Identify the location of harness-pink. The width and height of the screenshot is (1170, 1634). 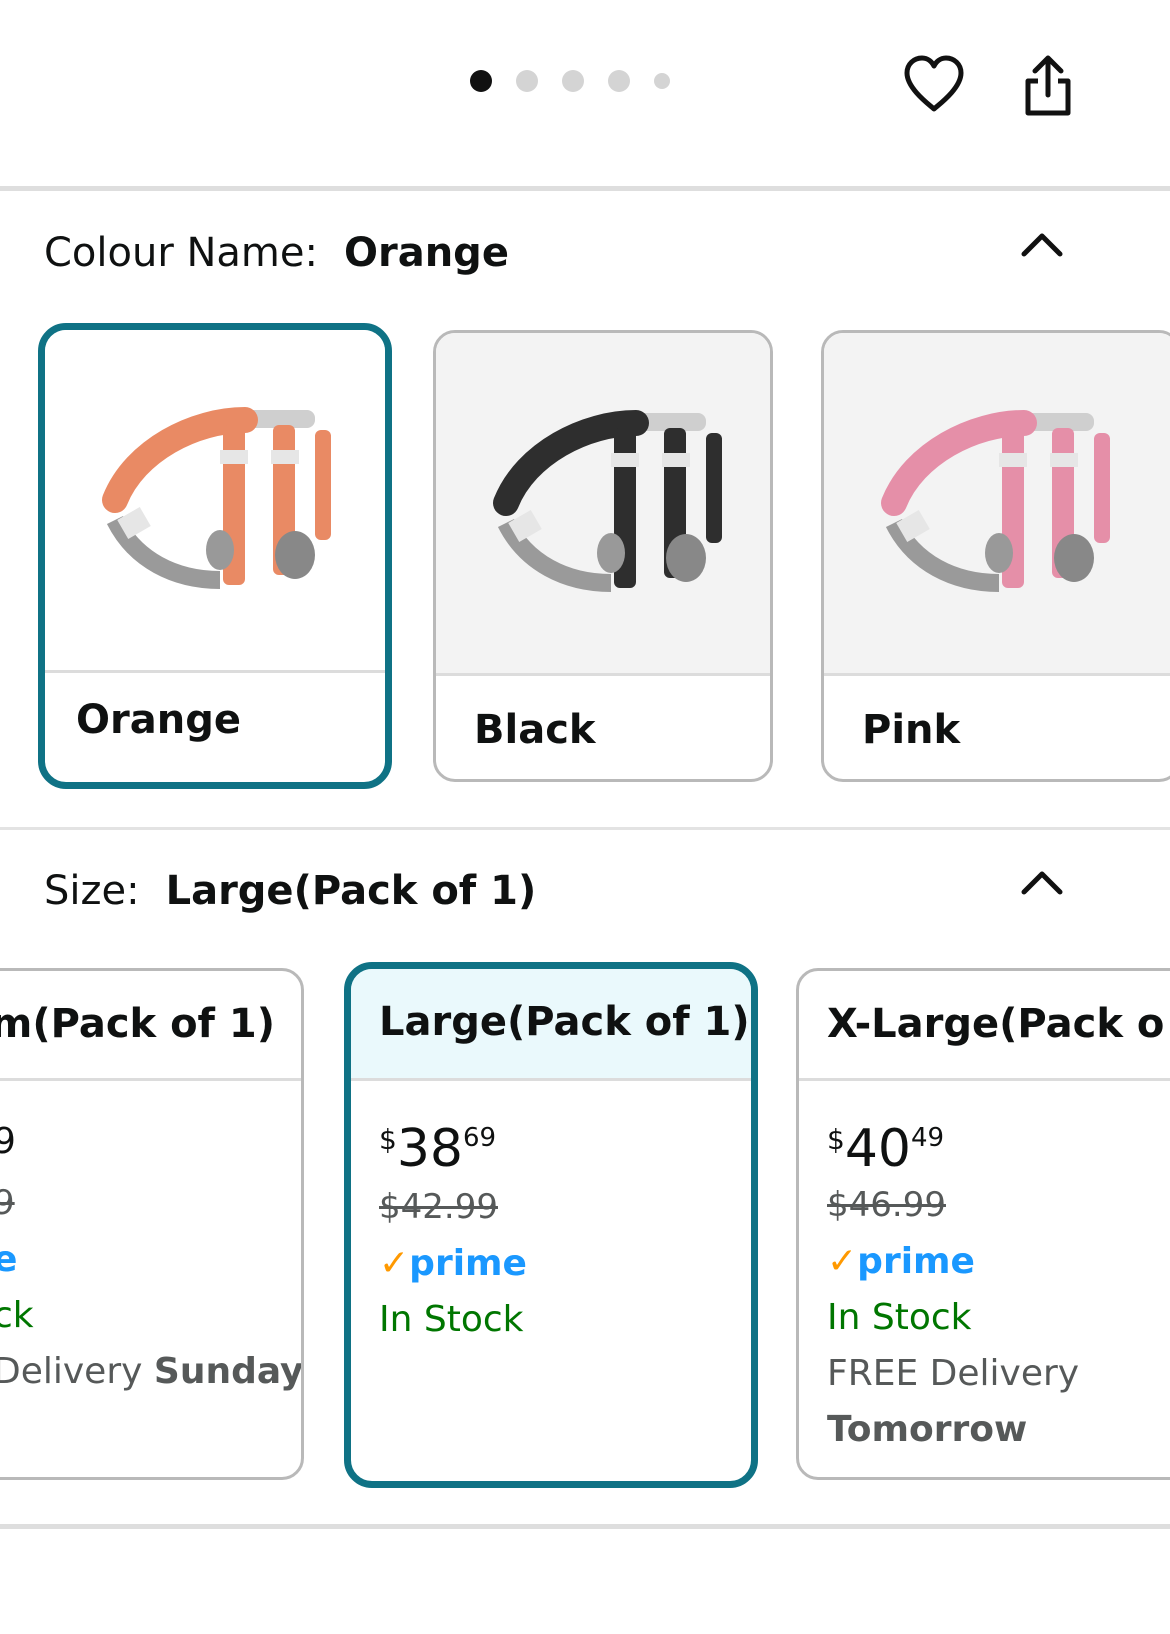
(995, 501).